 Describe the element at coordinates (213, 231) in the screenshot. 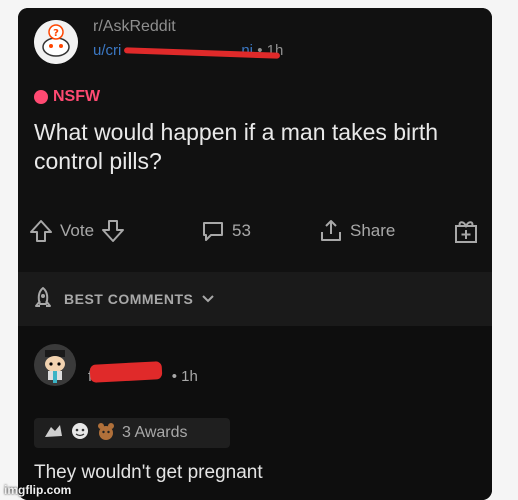

I see `comment-bubble-icon` at that location.